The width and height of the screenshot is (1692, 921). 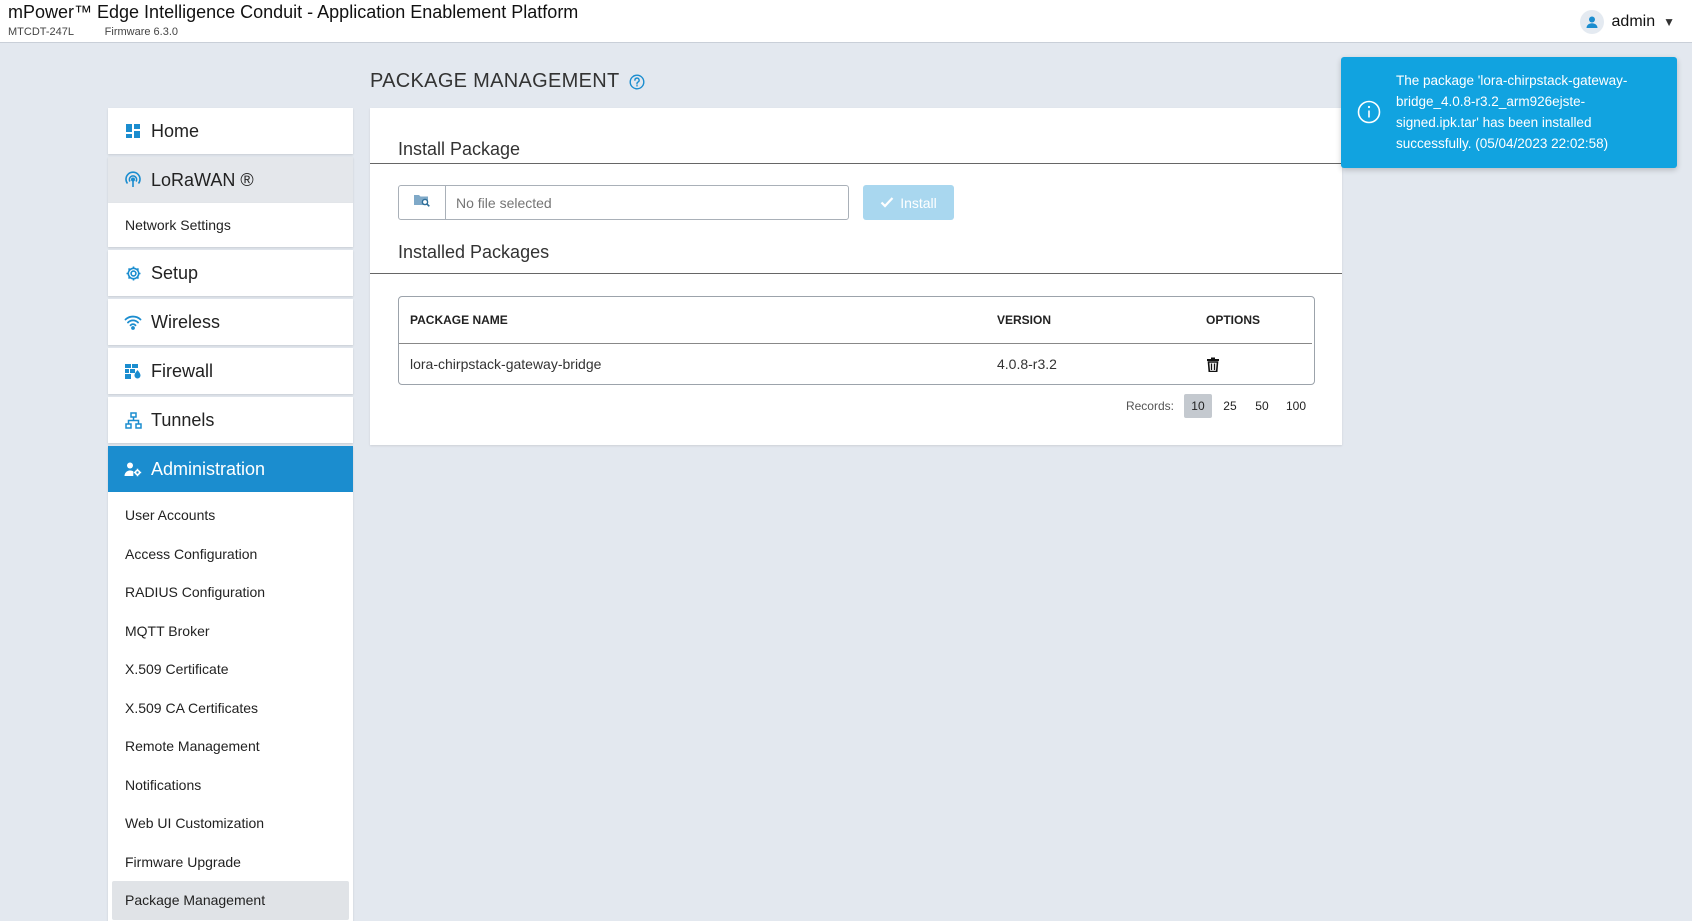 I want to click on sidebar-item-radius-configuration: RADIUS Configuration, so click(x=230, y=592).